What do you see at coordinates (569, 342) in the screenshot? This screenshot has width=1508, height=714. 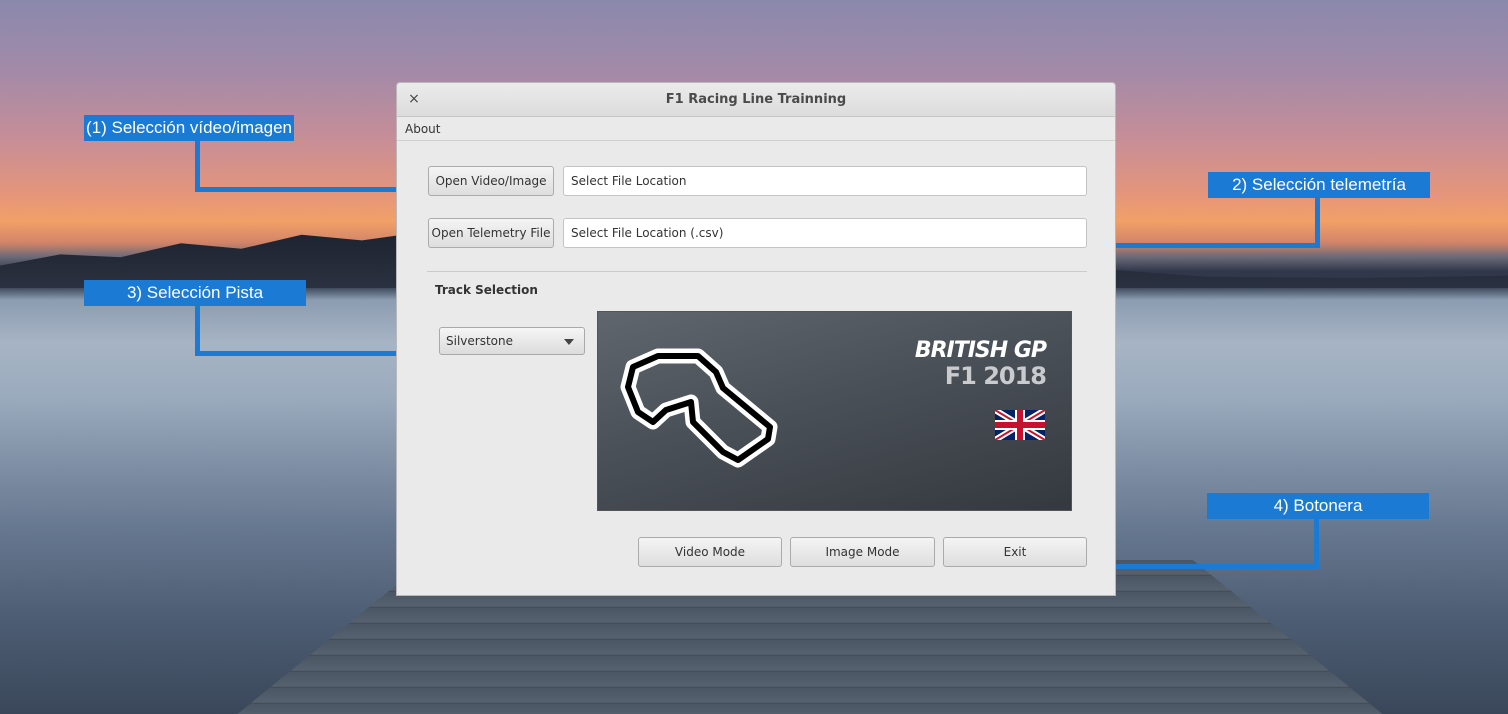 I see `chevron-down-icon` at bounding box center [569, 342].